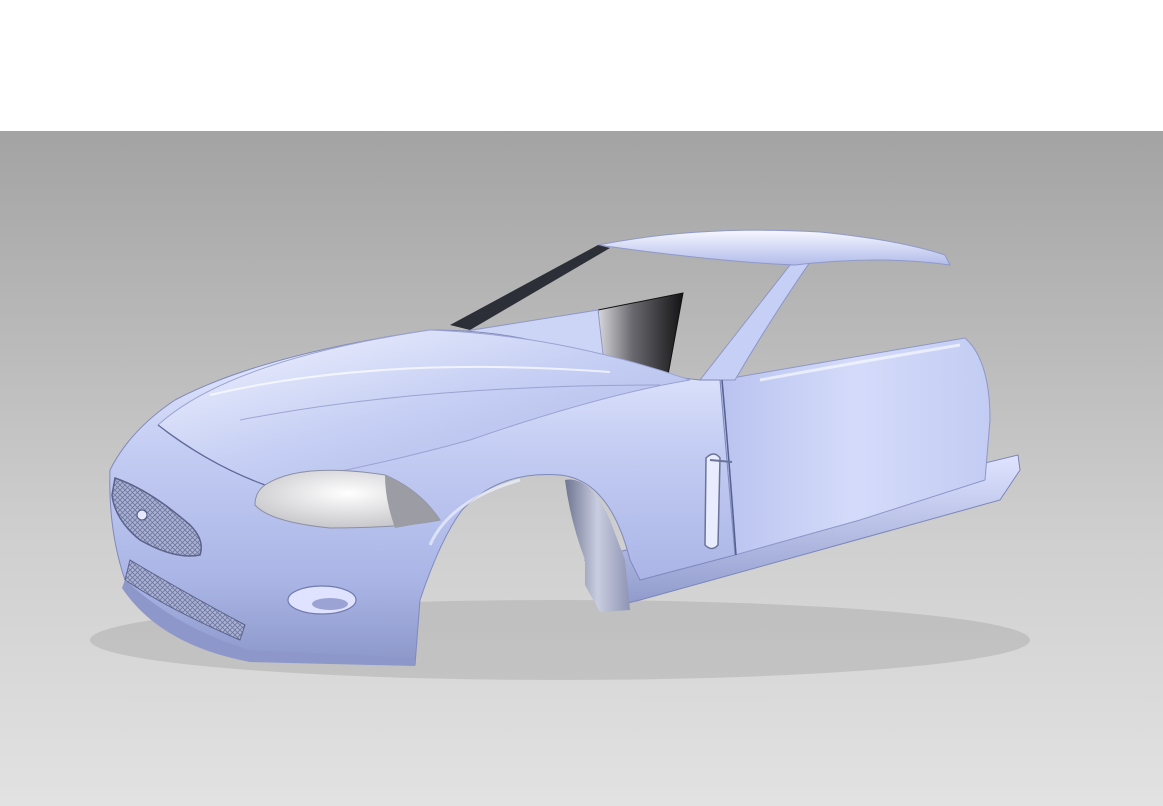 This screenshot has height=806, width=1163. What do you see at coordinates (142, 515) in the screenshot?
I see `badge-icon` at bounding box center [142, 515].